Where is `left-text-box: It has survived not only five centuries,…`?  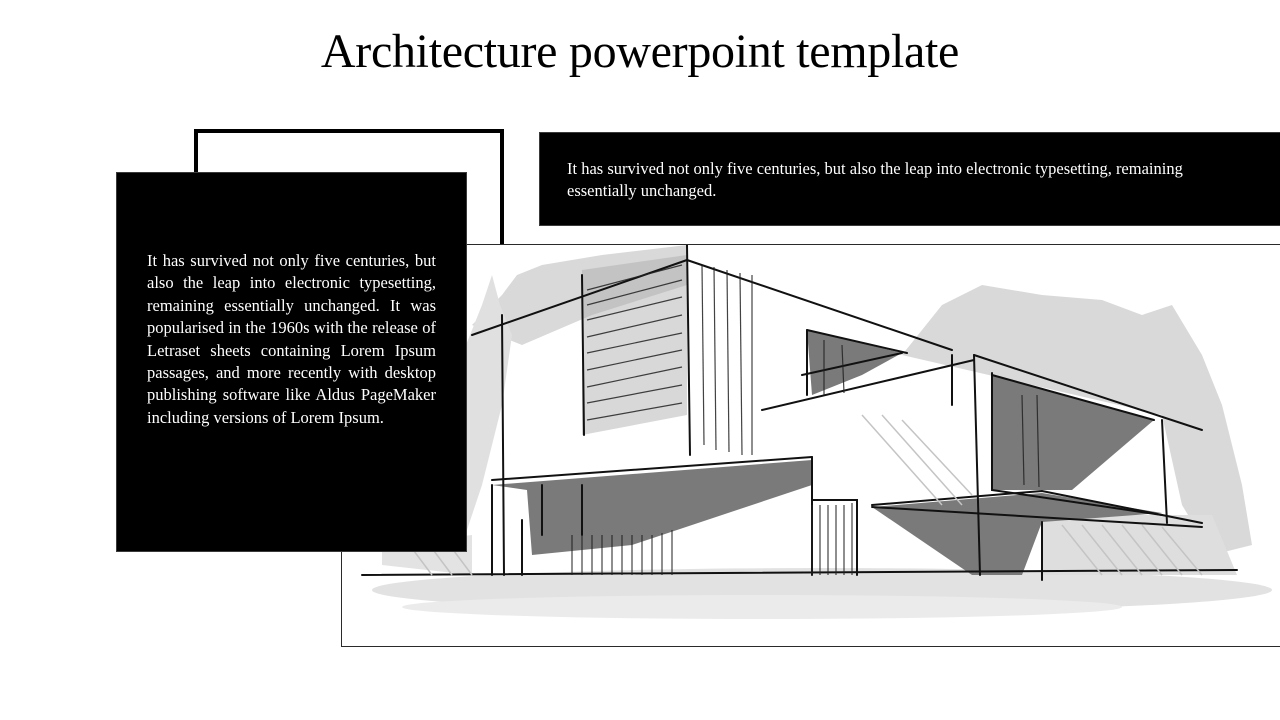
left-text-box: It has survived not only five centuries,… is located at coordinates (291, 362).